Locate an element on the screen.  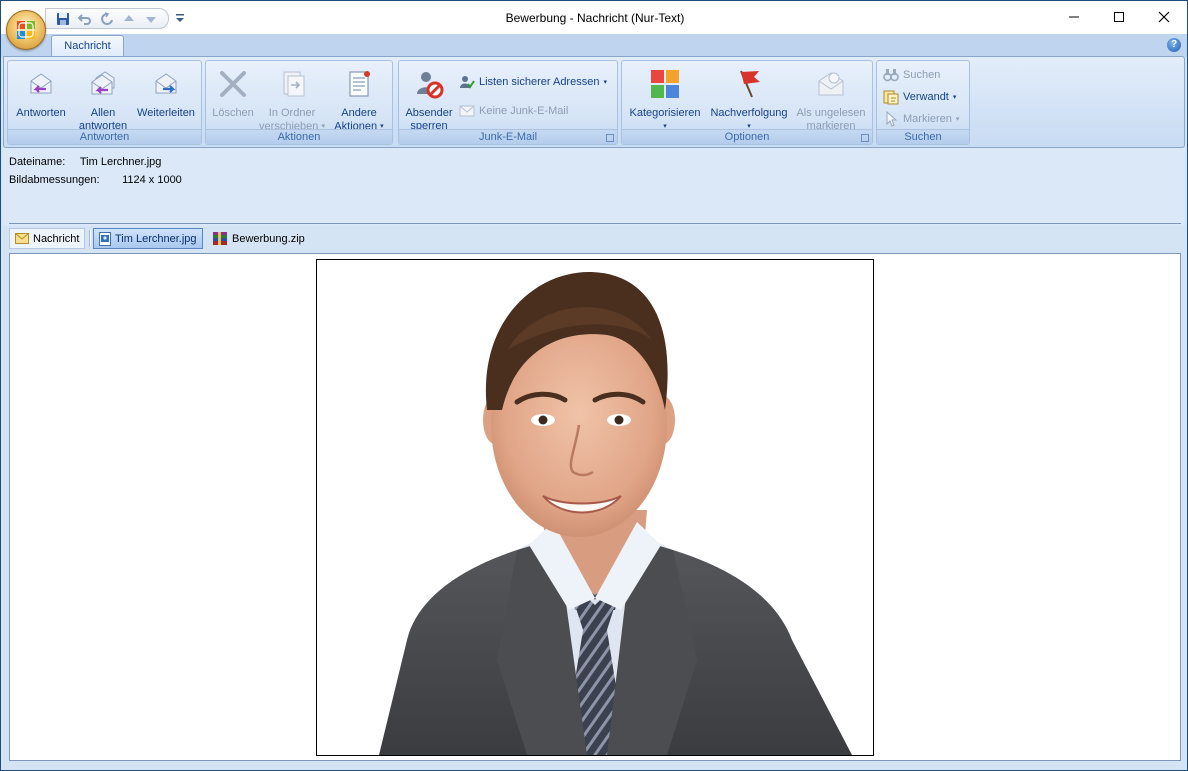
related-icon is located at coordinates (891, 97).